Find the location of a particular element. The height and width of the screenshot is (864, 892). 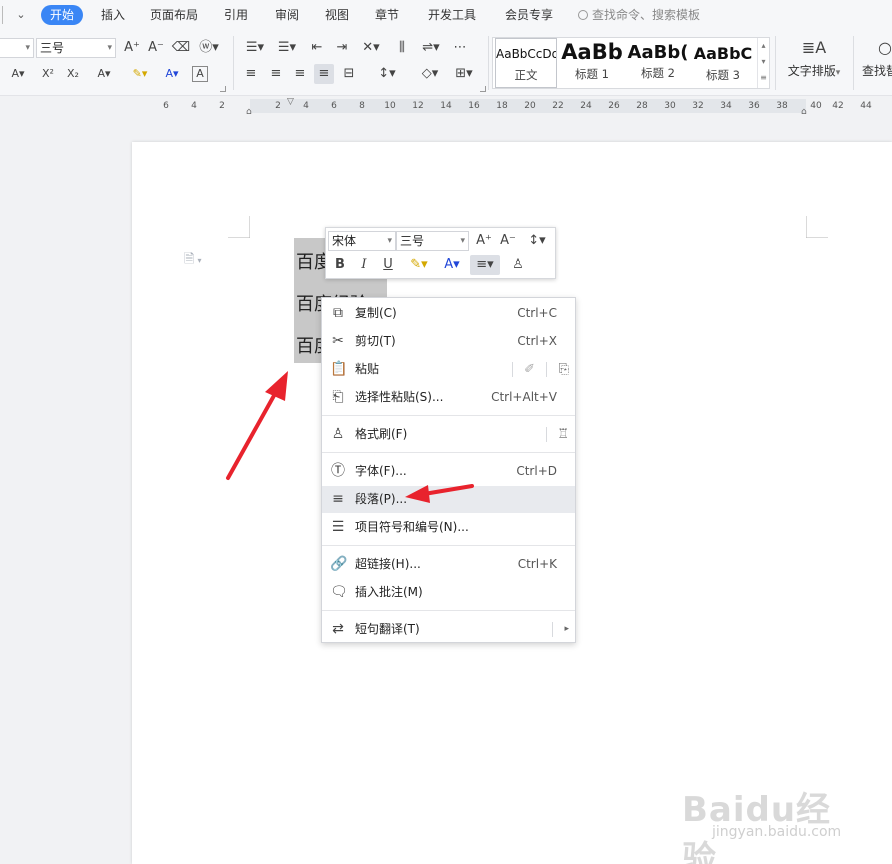

text-effect-icon: A▾ is located at coordinates (104, 74).